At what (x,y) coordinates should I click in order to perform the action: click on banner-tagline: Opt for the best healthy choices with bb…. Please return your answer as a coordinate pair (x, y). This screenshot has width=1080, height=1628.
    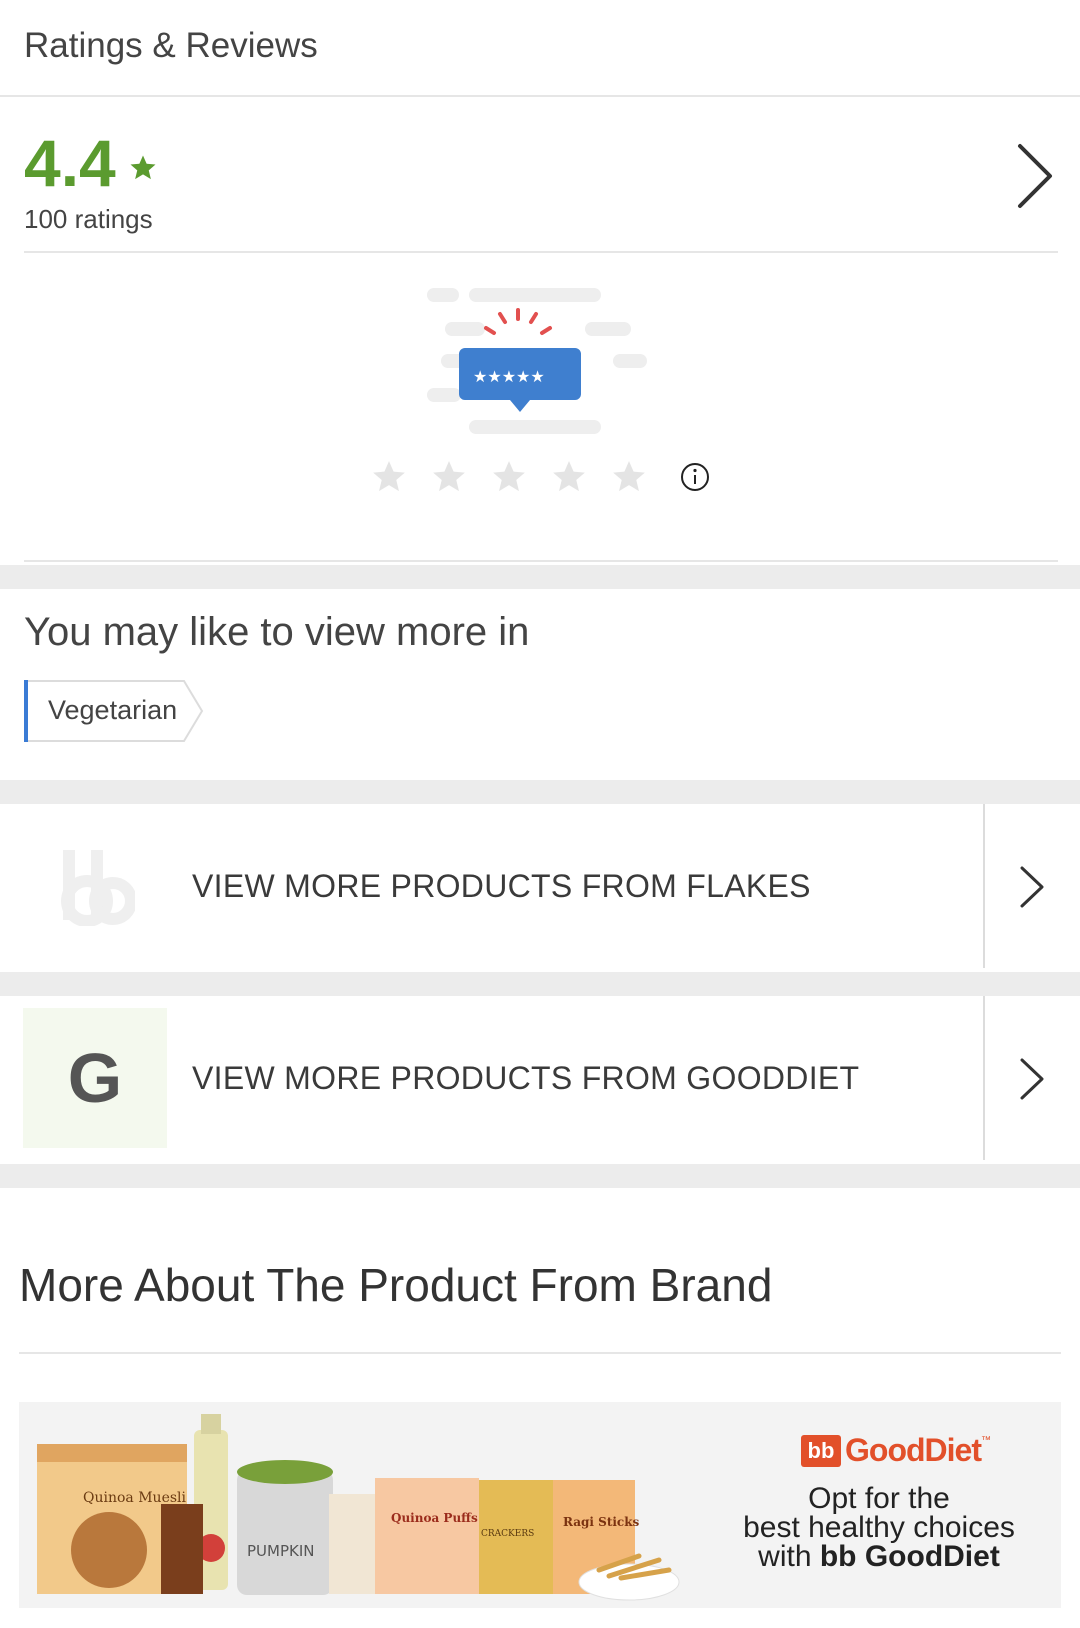
    Looking at the image, I should click on (879, 1527).